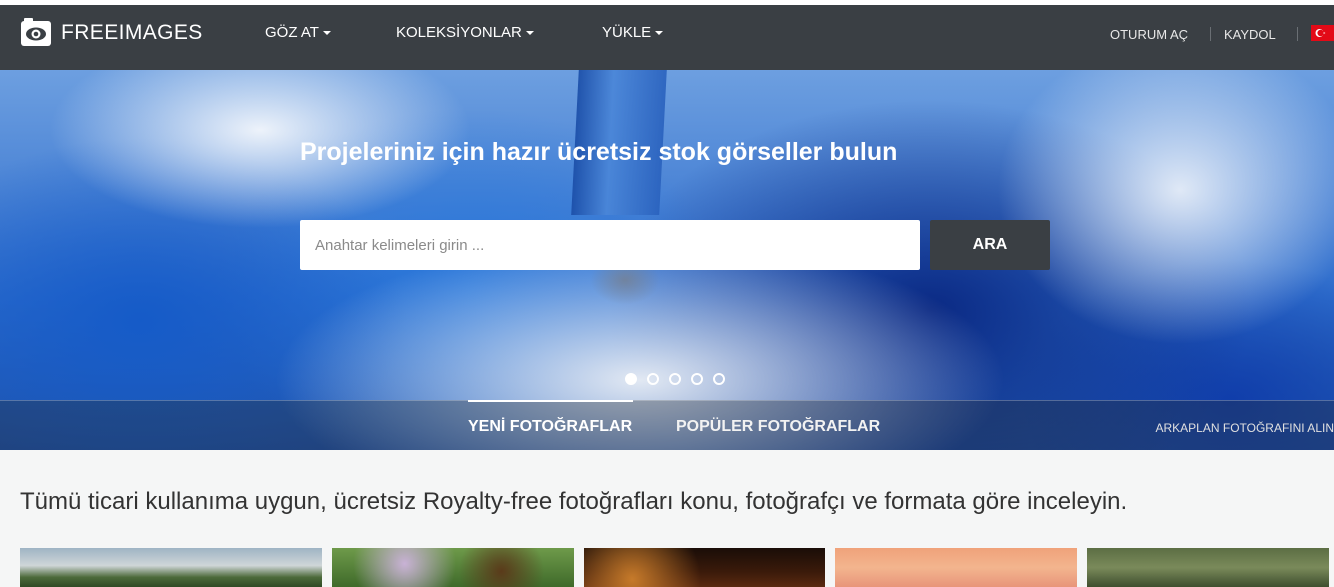 This screenshot has height=587, width=1334. What do you see at coordinates (1245, 428) in the screenshot?
I see `background-photo-link: ARKAPLAN FOTOĞRAFINI ALIN` at bounding box center [1245, 428].